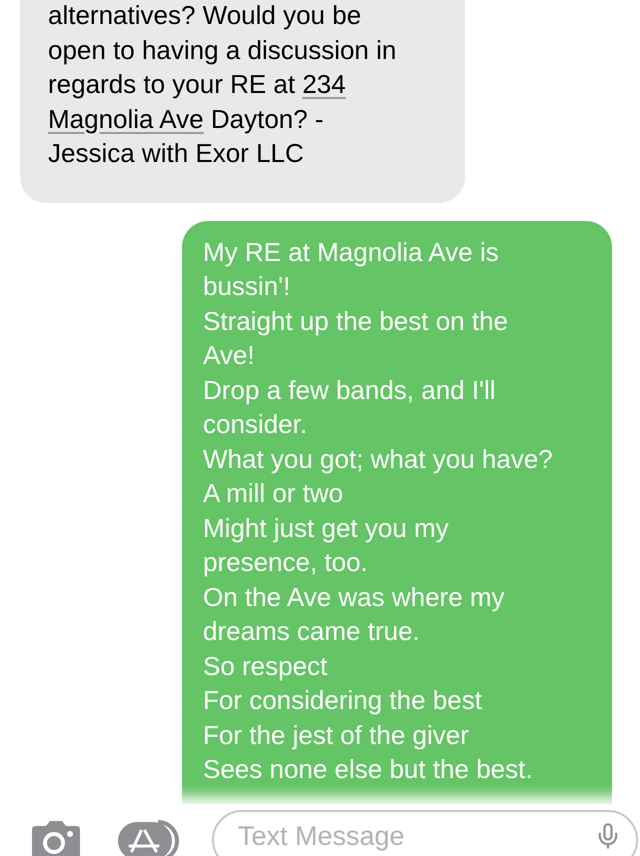 The image size is (640, 856). I want to click on app-store-icon, so click(149, 838).